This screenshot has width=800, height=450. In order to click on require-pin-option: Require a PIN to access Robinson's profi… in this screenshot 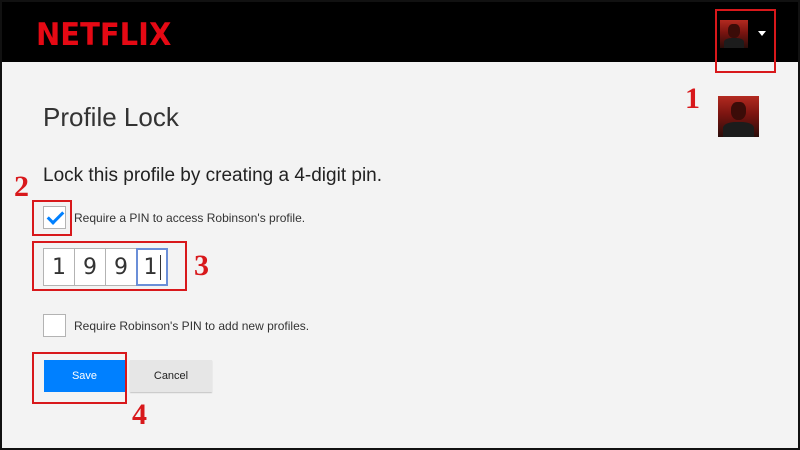, I will do `click(174, 217)`.